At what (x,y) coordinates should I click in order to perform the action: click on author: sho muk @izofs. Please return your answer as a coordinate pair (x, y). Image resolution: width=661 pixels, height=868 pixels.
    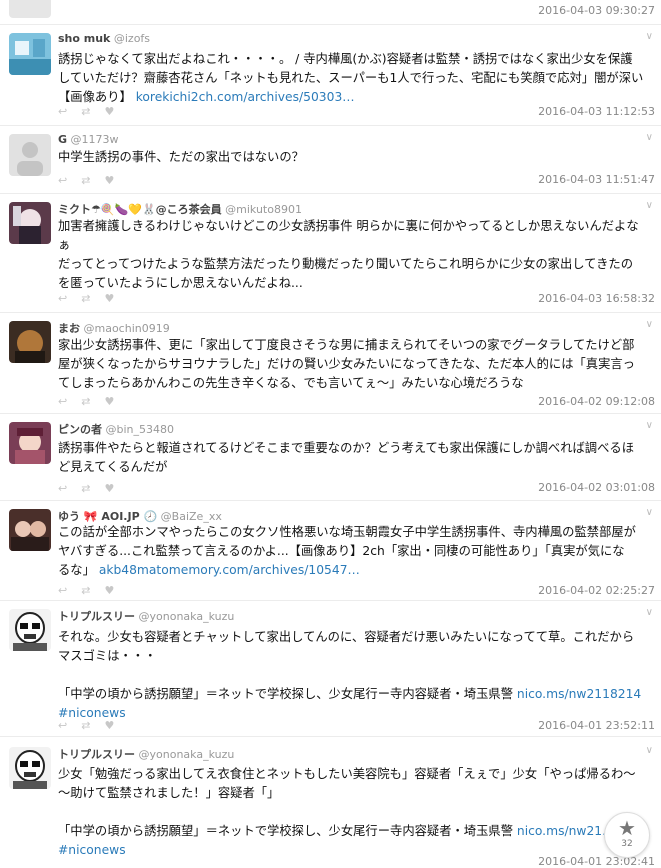
    Looking at the image, I should click on (104, 38).